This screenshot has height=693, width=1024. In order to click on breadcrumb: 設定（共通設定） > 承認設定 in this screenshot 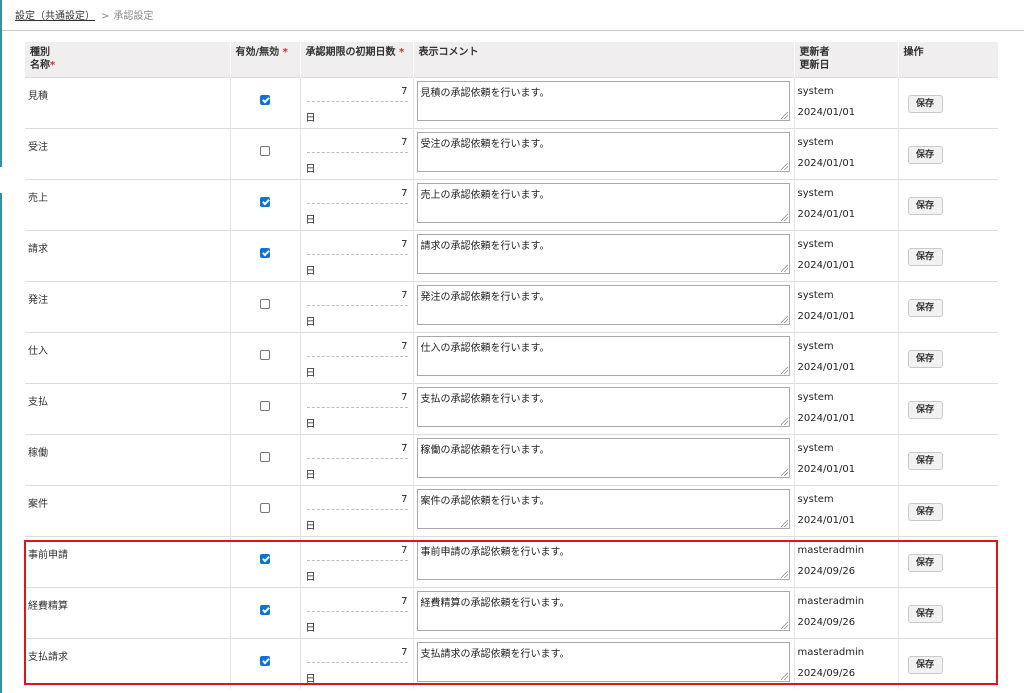, I will do `click(84, 17)`.